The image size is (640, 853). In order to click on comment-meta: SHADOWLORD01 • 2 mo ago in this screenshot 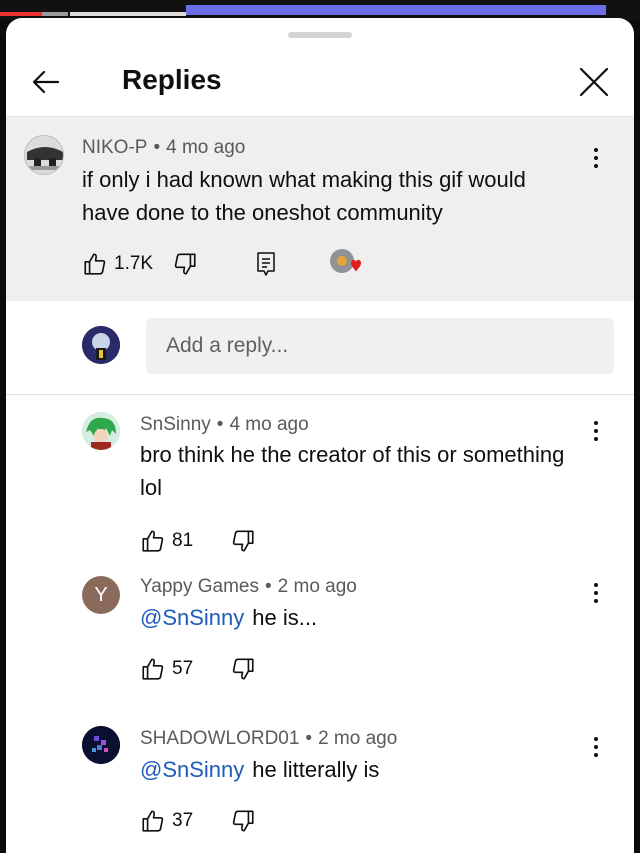, I will do `click(269, 738)`.